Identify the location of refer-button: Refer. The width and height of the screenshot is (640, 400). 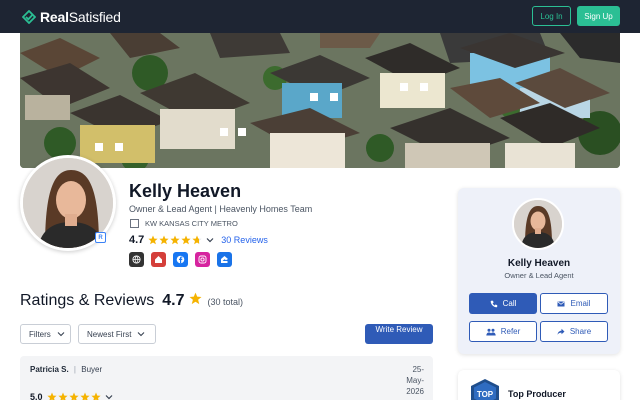
(503, 331).